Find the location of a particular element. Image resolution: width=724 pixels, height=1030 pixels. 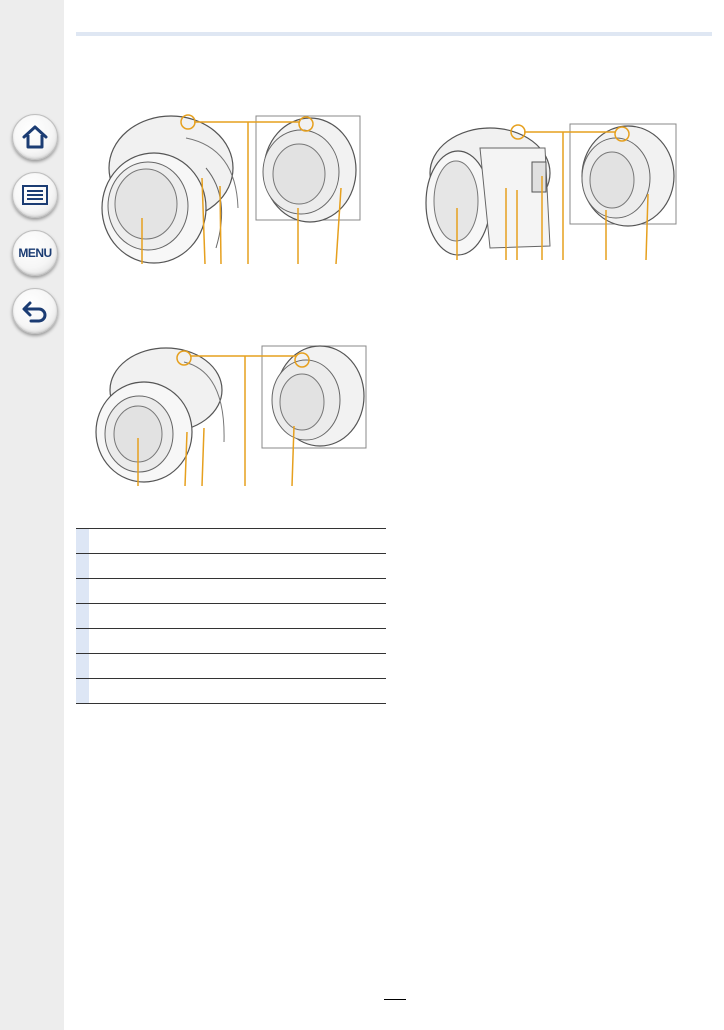

back-icon is located at coordinates (35, 311).